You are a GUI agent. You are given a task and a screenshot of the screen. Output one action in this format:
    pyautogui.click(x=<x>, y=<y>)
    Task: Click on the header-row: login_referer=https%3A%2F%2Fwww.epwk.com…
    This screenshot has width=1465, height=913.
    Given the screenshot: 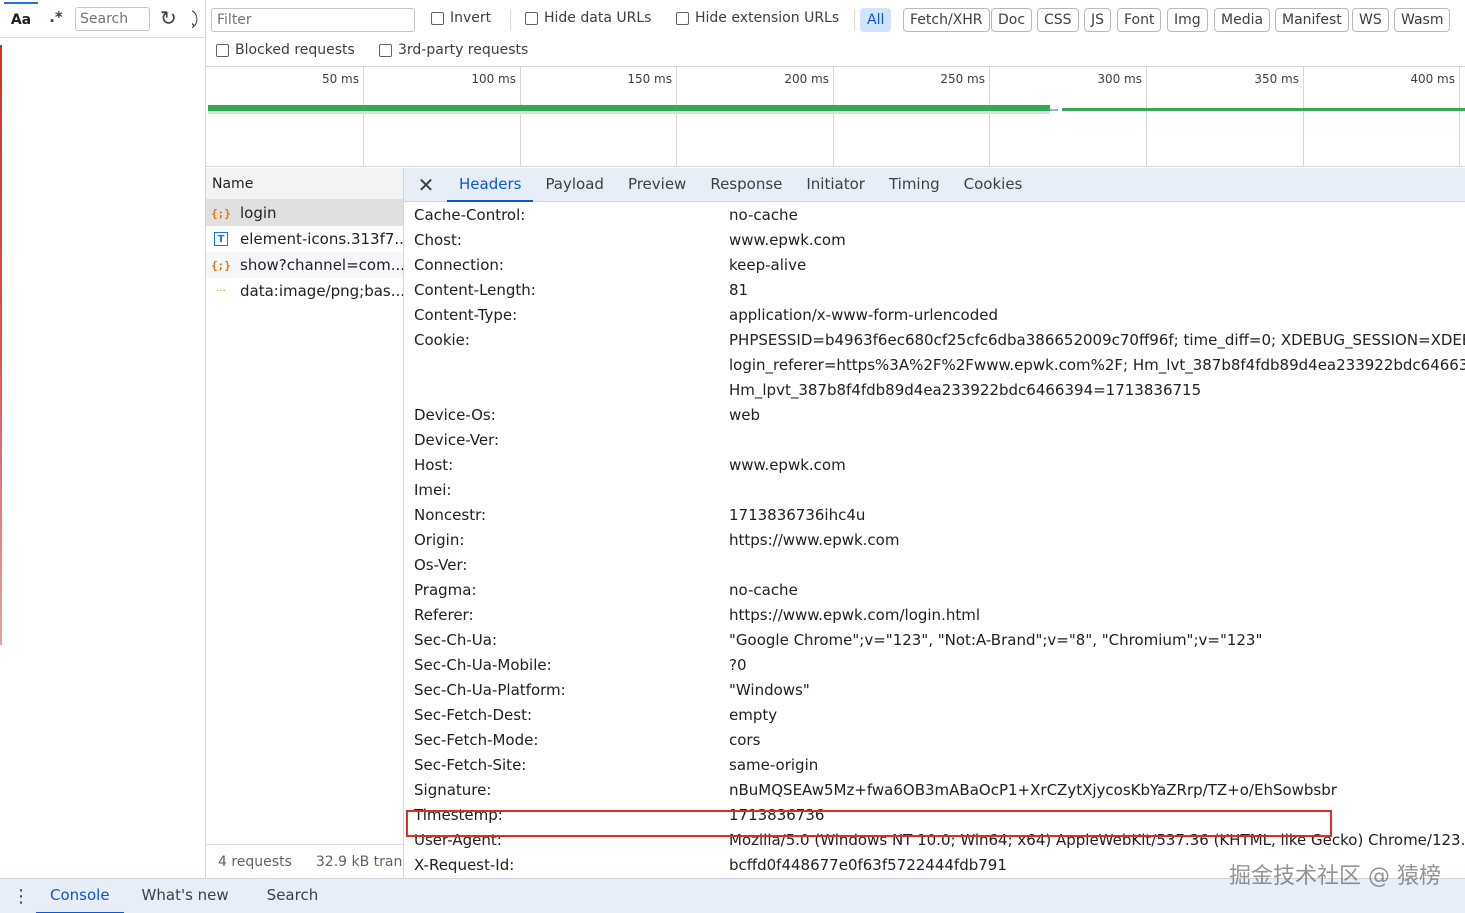 What is the action you would take?
    pyautogui.click(x=934, y=365)
    